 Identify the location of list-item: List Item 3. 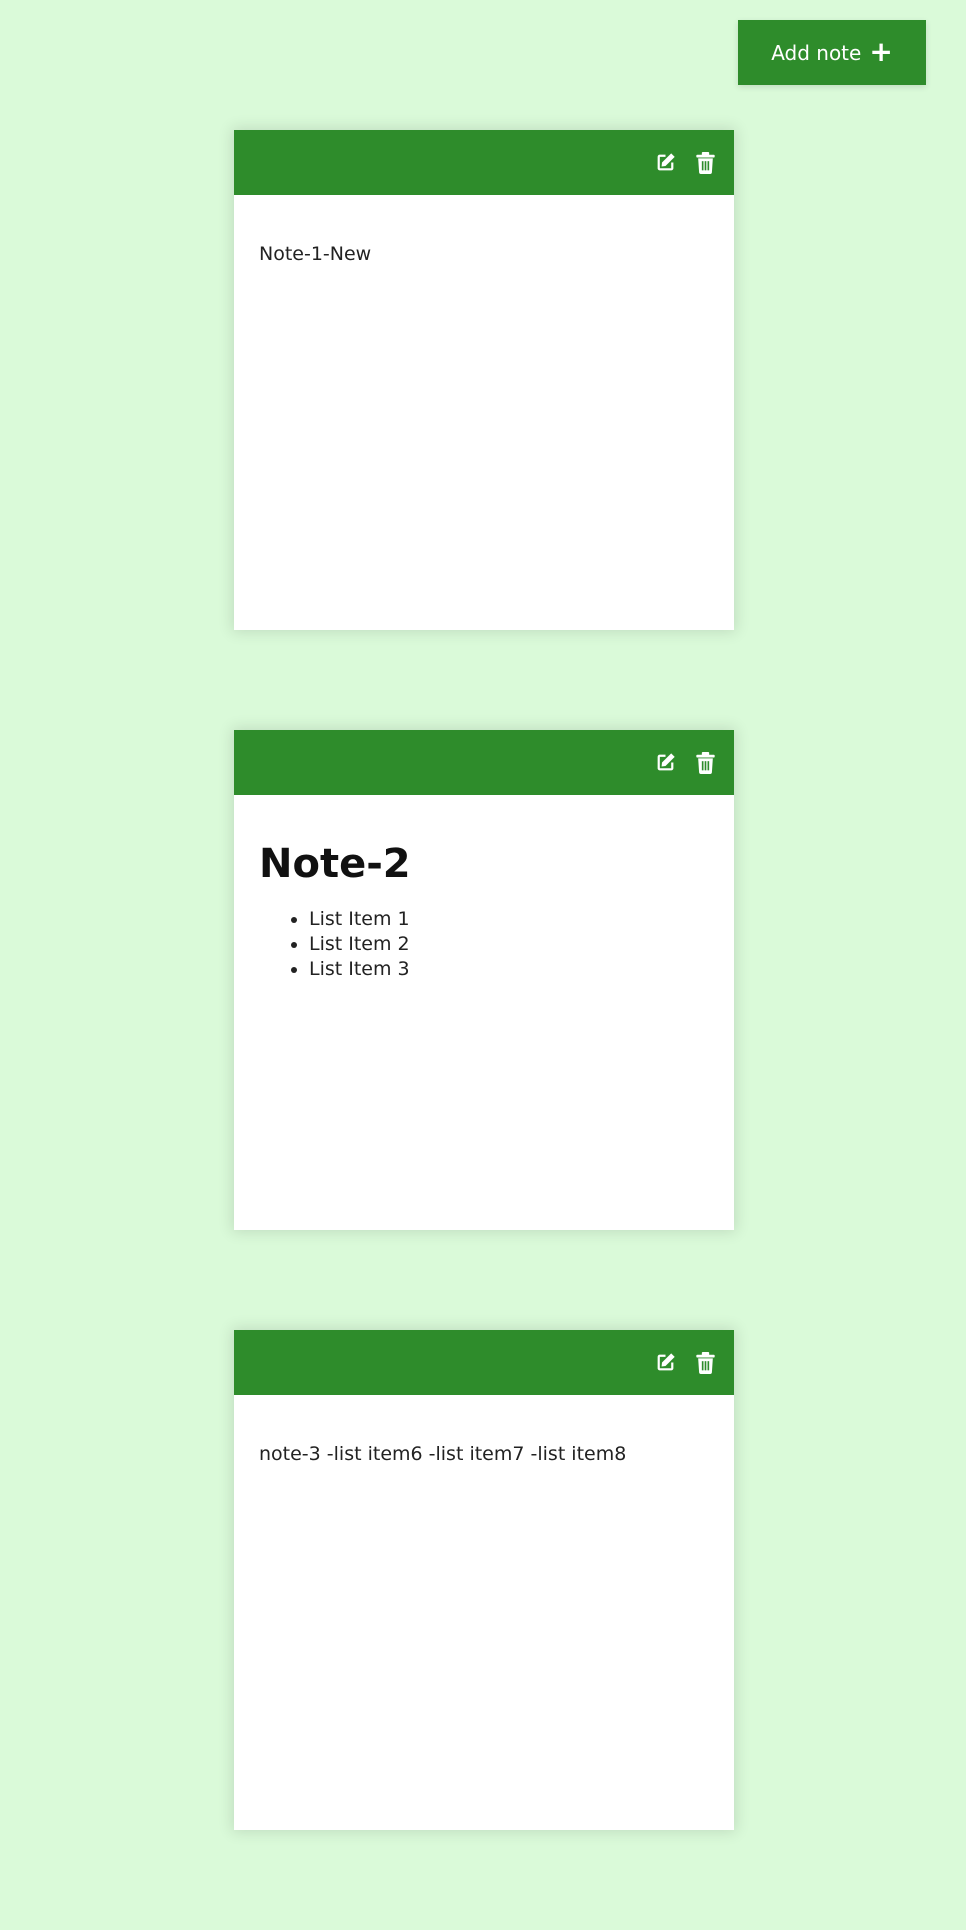
(509, 969).